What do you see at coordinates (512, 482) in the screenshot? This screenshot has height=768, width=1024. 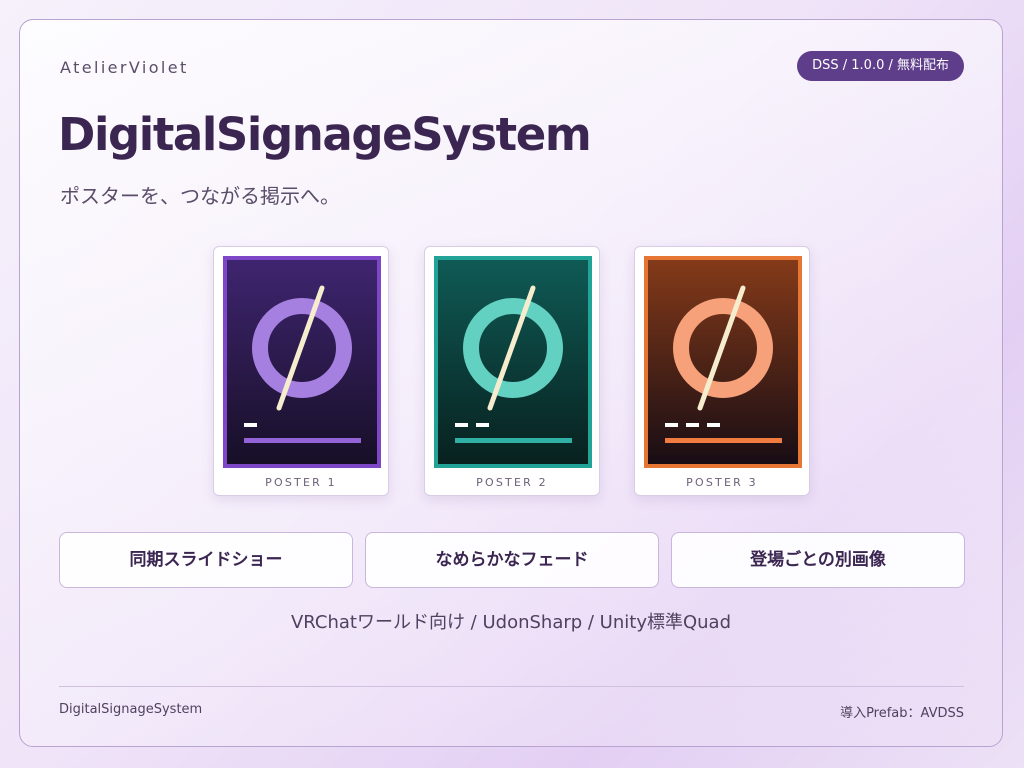 I see `poster-label-2: POSTER 2` at bounding box center [512, 482].